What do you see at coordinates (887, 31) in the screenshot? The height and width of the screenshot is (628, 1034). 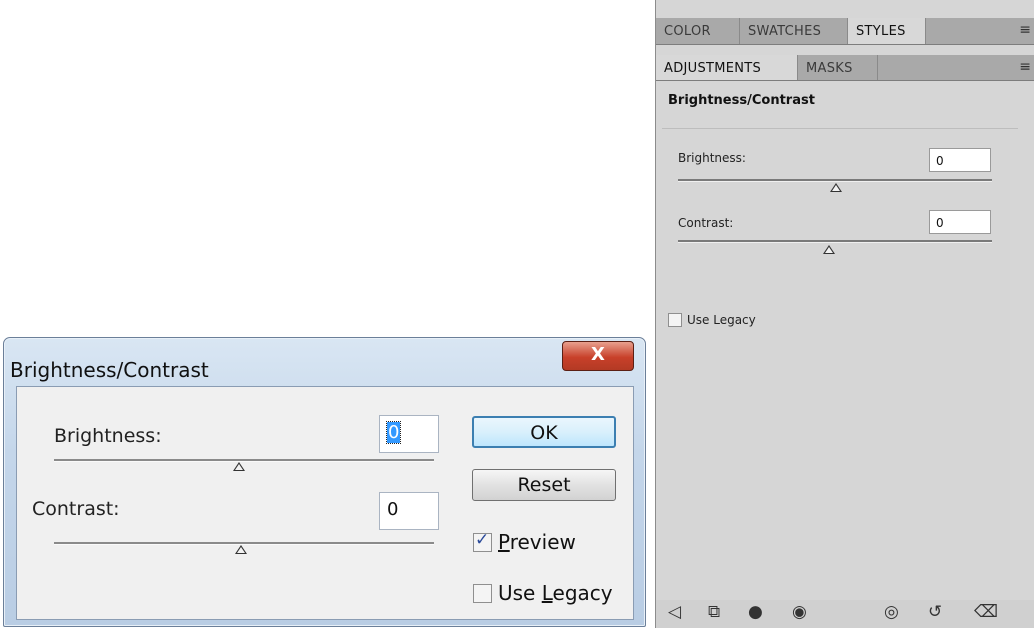 I see `tab-styles: STYLES` at bounding box center [887, 31].